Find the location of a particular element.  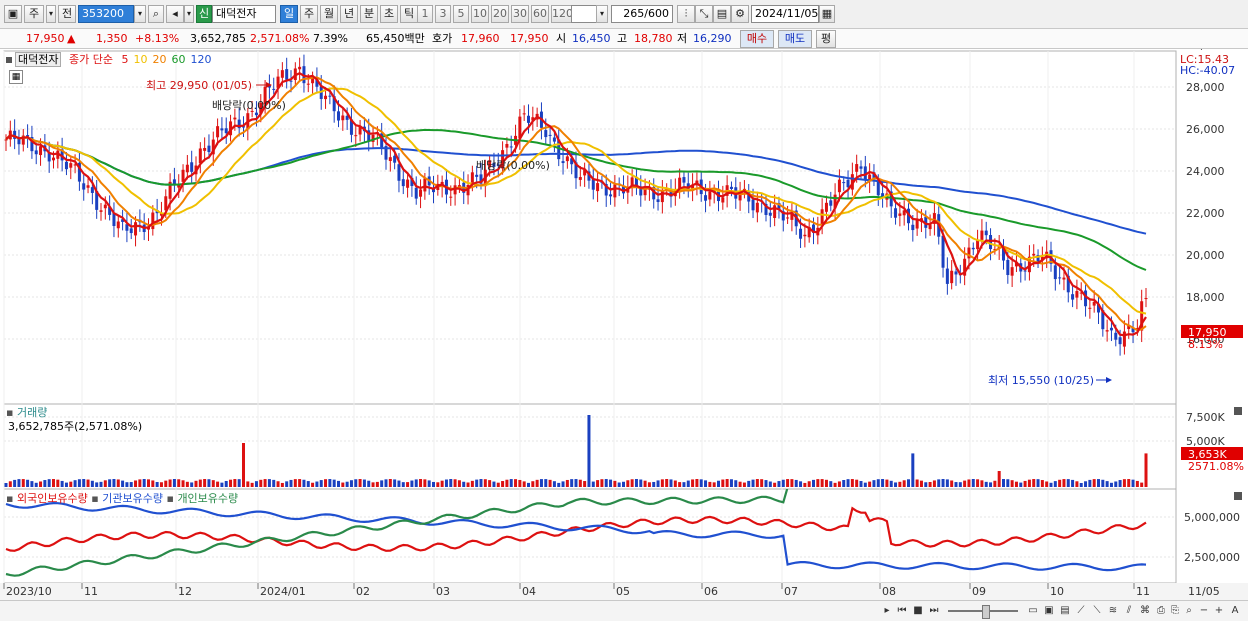

table-icon: ▦ is located at coordinates (16, 77).